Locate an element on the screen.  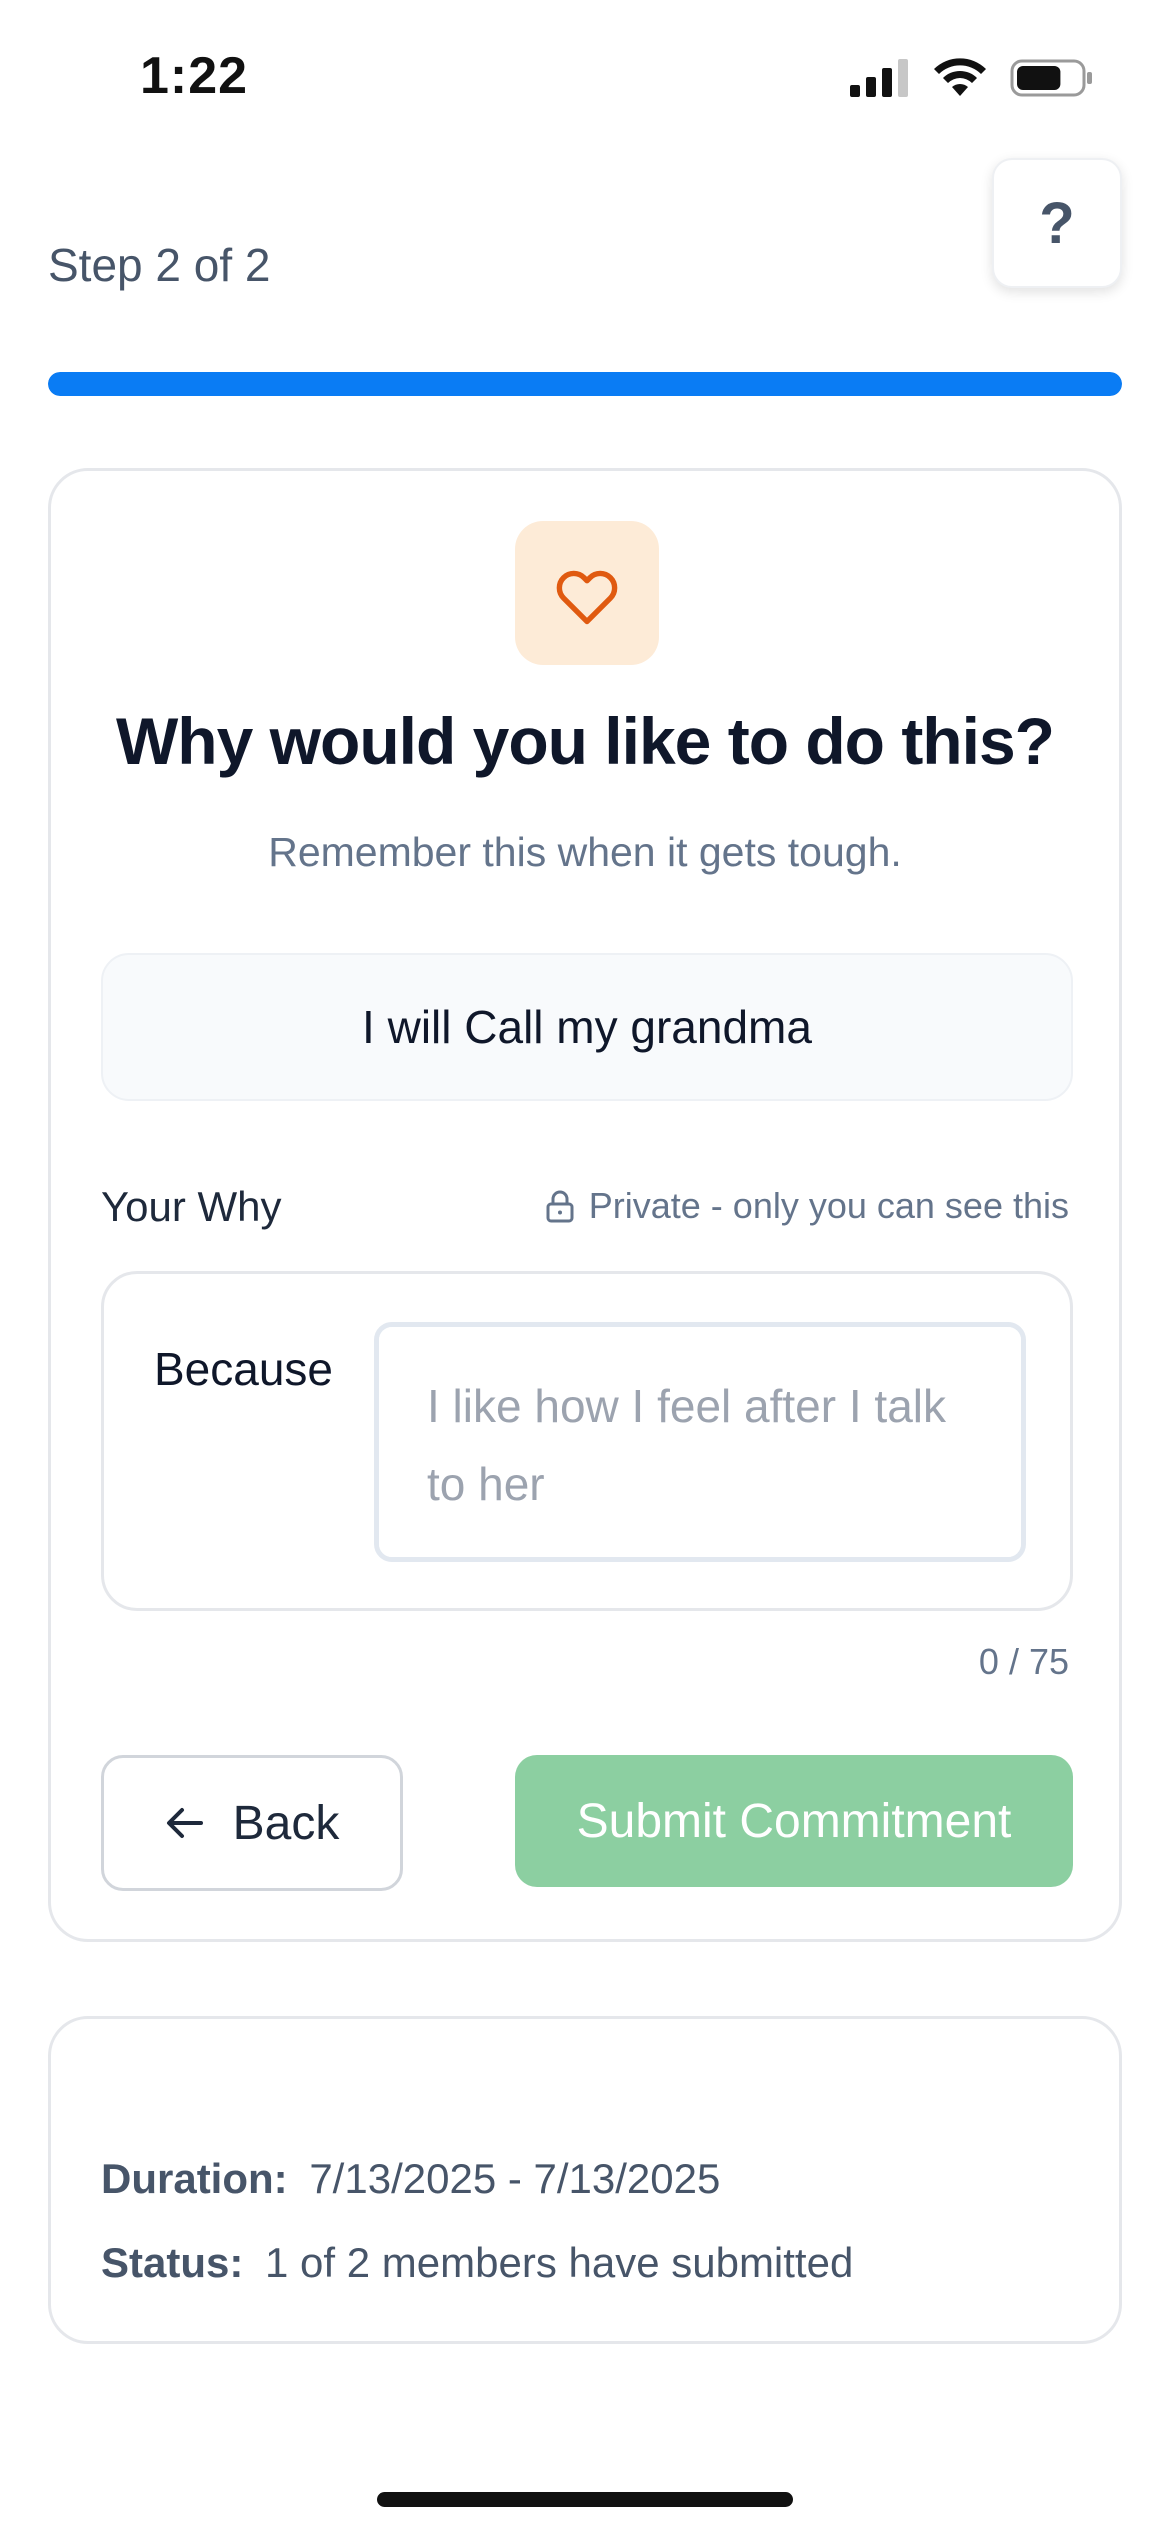
status-value: 1 of 2 members have submitted is located at coordinates (559, 2262).